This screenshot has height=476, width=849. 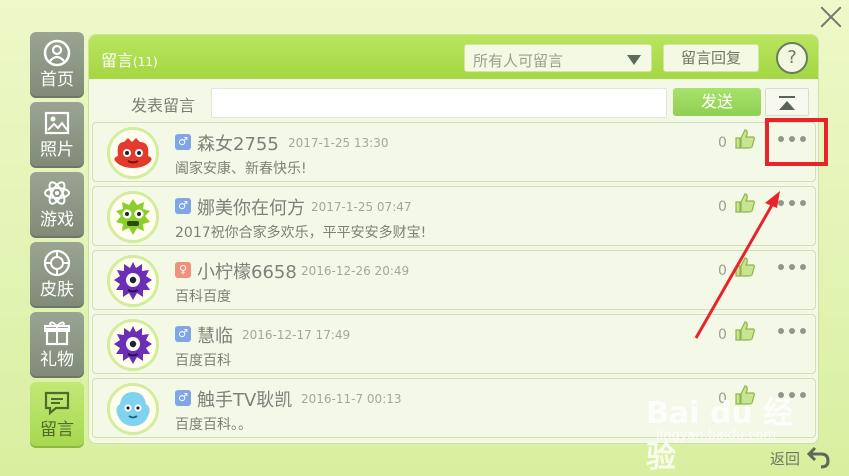 I want to click on back-button: 返回, so click(x=785, y=458).